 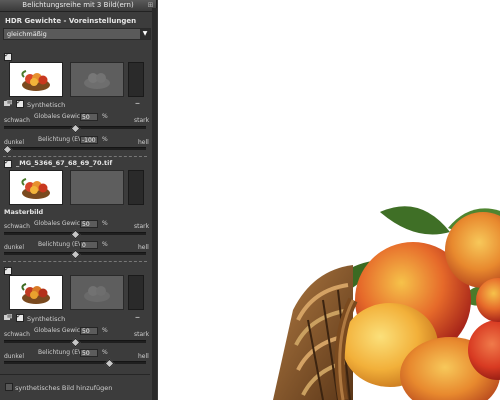 I want to click on preset-dropdown: gleichmäßig ▼, so click(x=77, y=34).